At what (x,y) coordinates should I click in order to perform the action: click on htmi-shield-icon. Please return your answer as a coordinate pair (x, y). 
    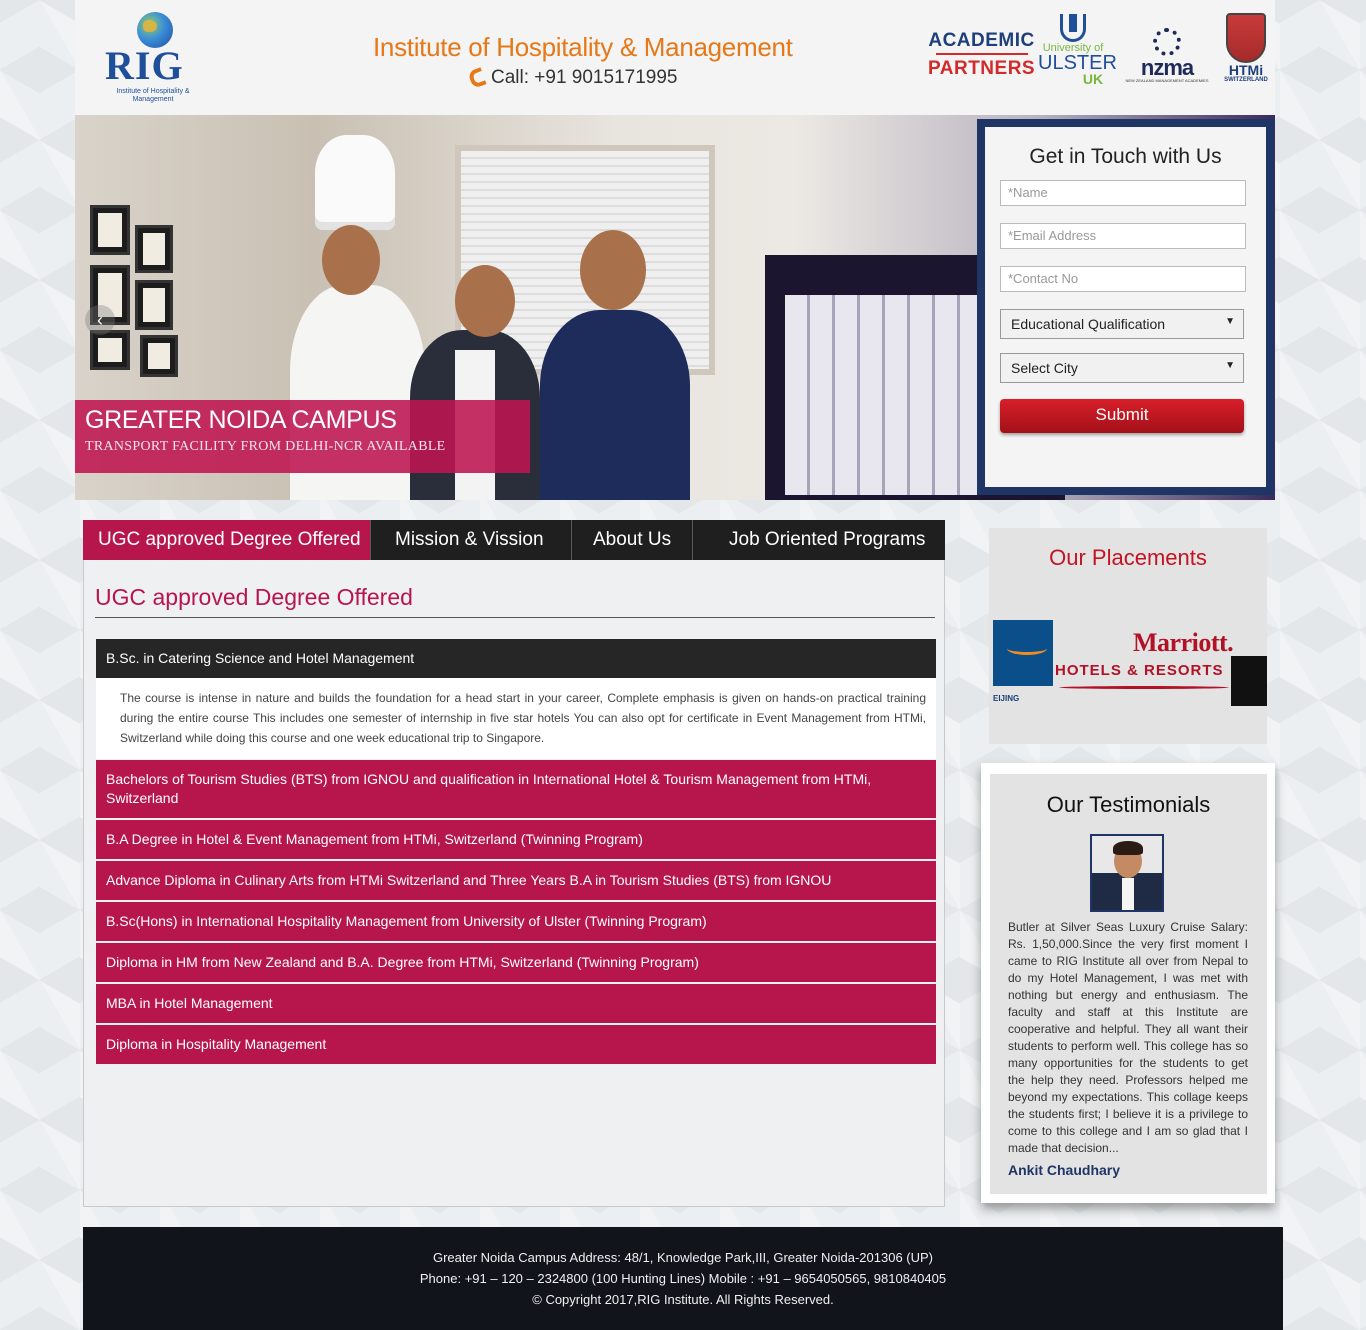
    Looking at the image, I should click on (1246, 38).